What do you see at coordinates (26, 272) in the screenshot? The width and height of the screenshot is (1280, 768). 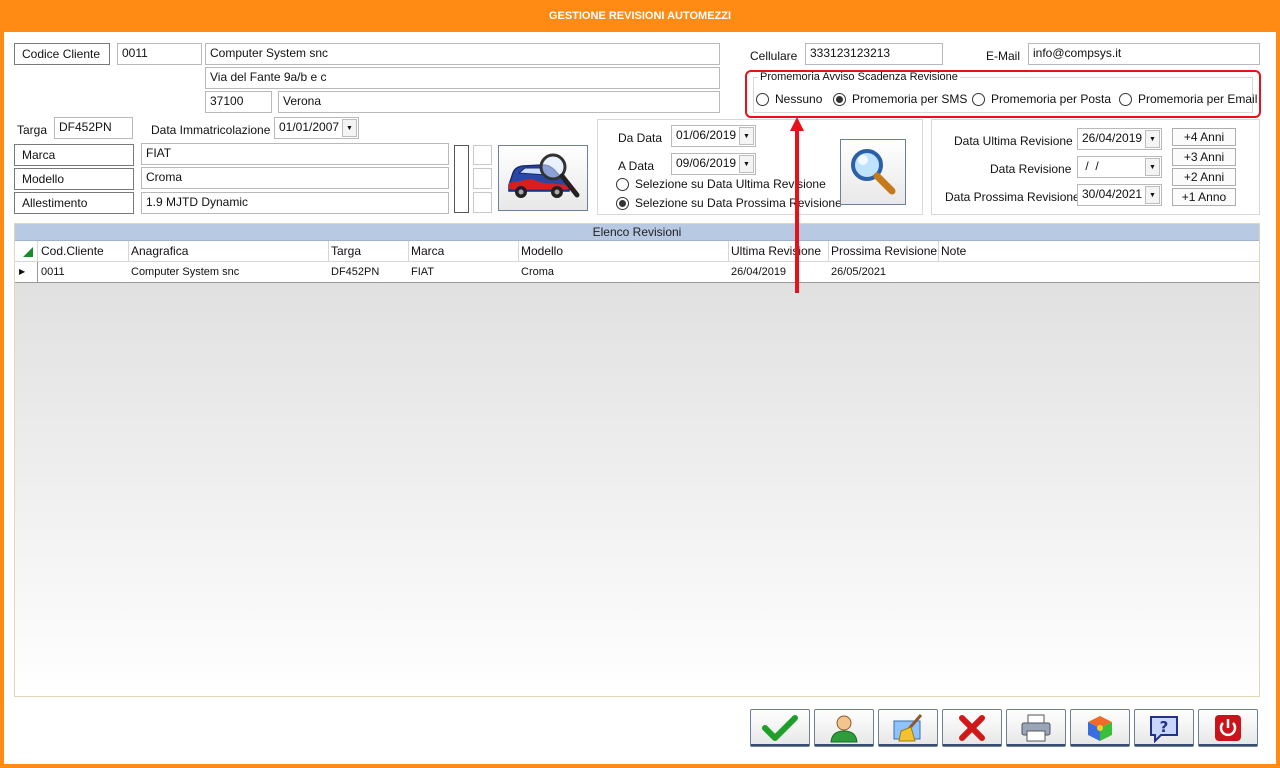 I see `row-indicator: ▶` at bounding box center [26, 272].